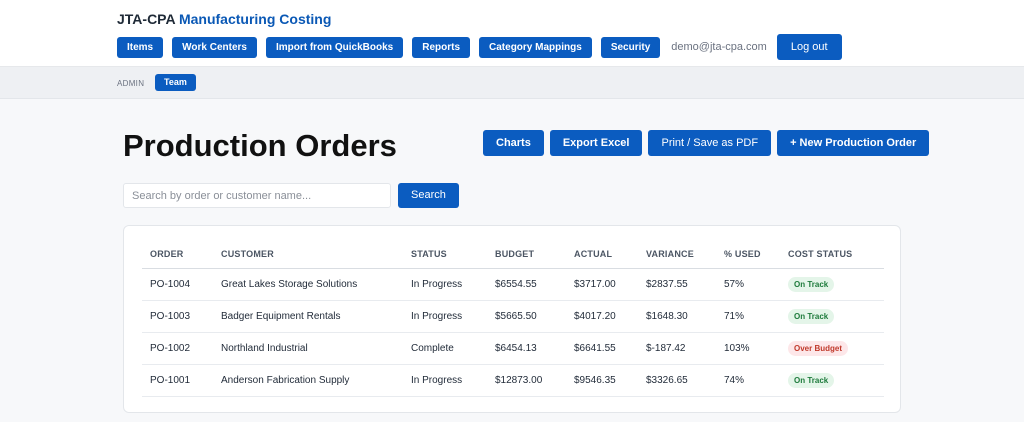 The height and width of the screenshot is (422, 1024). What do you see at coordinates (748, 380) in the screenshot?
I see `cell-used: 74%` at bounding box center [748, 380].